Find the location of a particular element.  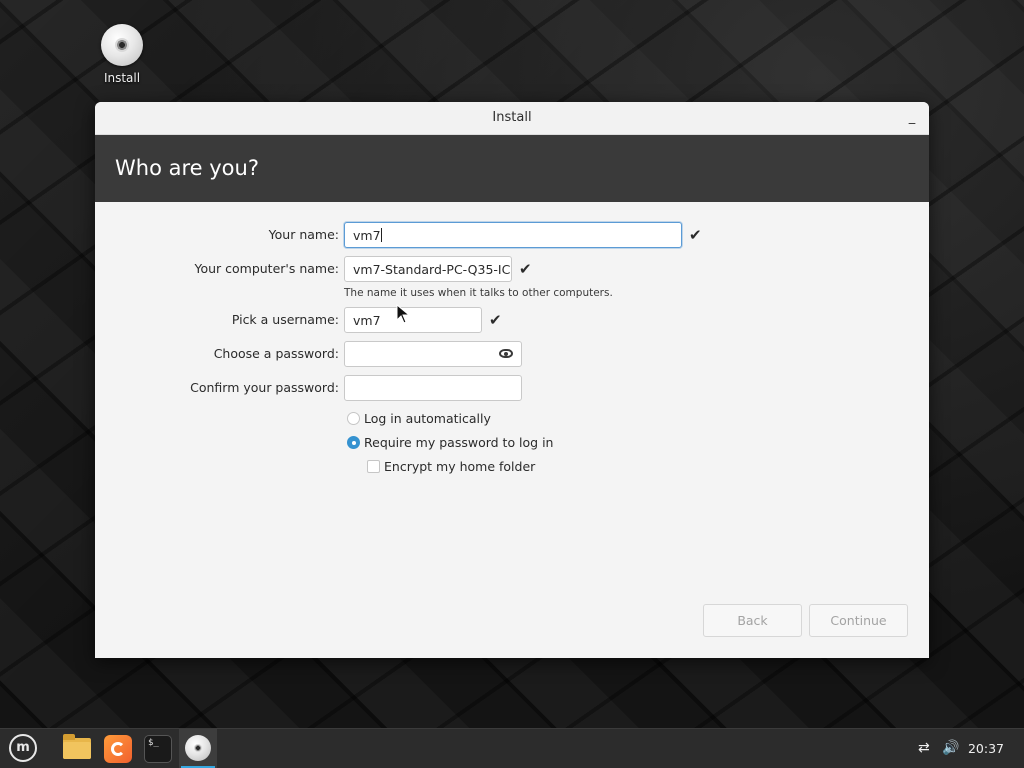

minimize-button: _ is located at coordinates (912, 118).